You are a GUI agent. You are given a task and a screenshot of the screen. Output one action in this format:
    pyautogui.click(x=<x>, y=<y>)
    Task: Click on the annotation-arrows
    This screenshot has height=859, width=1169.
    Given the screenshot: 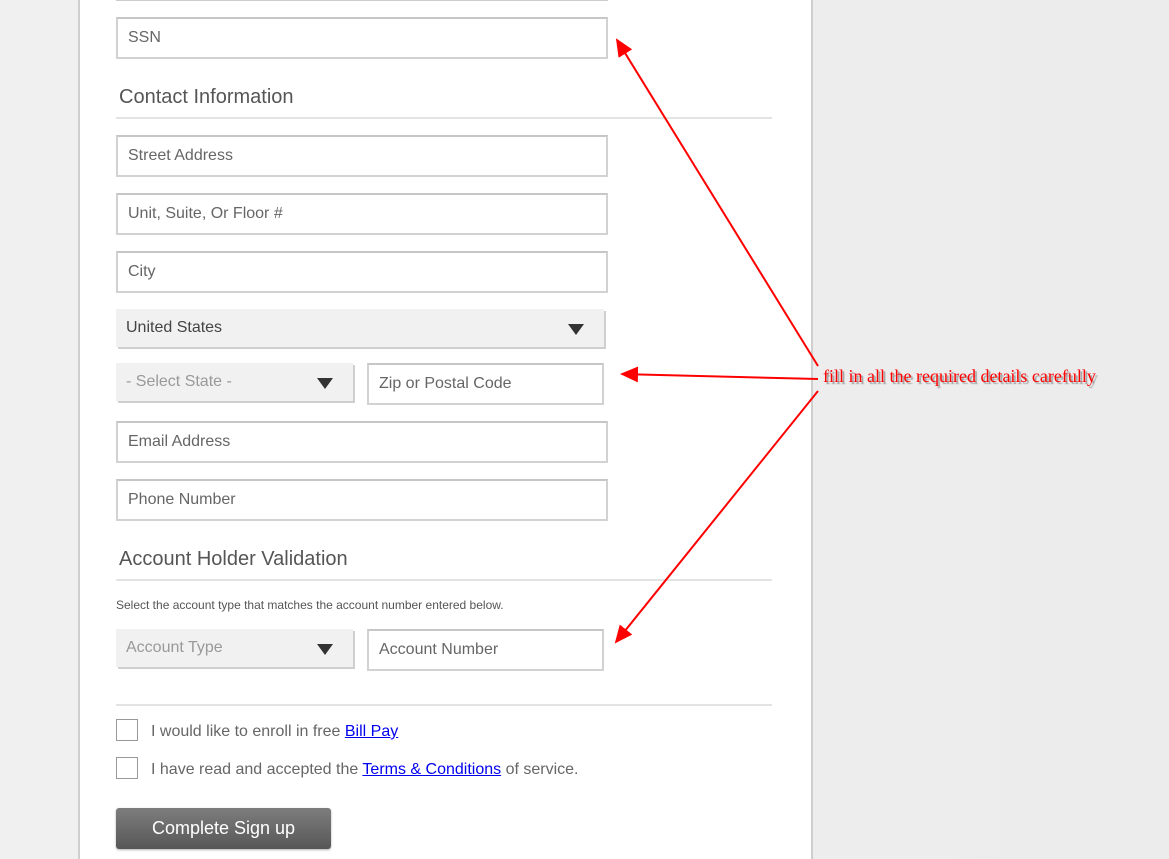 What is the action you would take?
    pyautogui.click(x=716, y=341)
    